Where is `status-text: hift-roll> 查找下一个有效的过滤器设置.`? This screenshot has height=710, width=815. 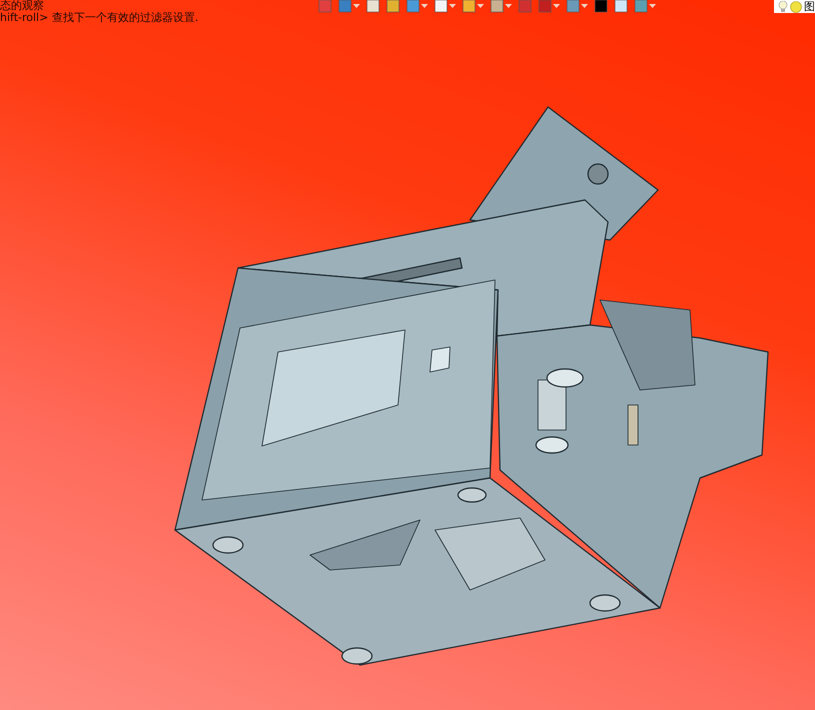 status-text: hift-roll> 查找下一个有效的过滤器设置. is located at coordinates (99, 18).